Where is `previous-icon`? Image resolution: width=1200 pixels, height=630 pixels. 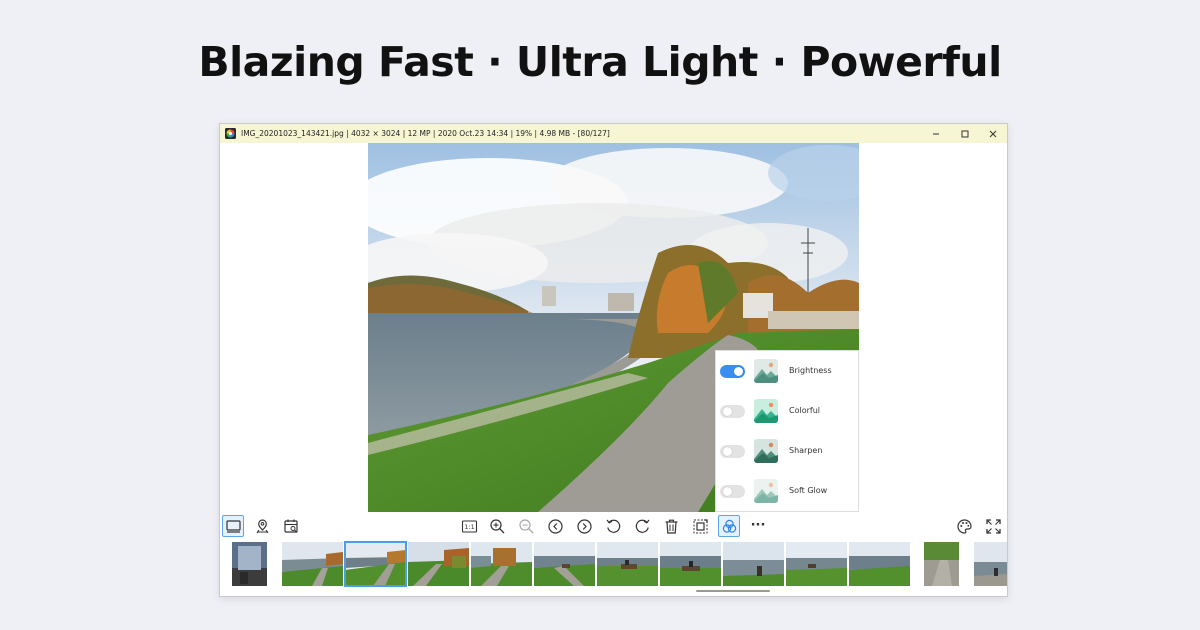
previous-icon is located at coordinates (555, 526).